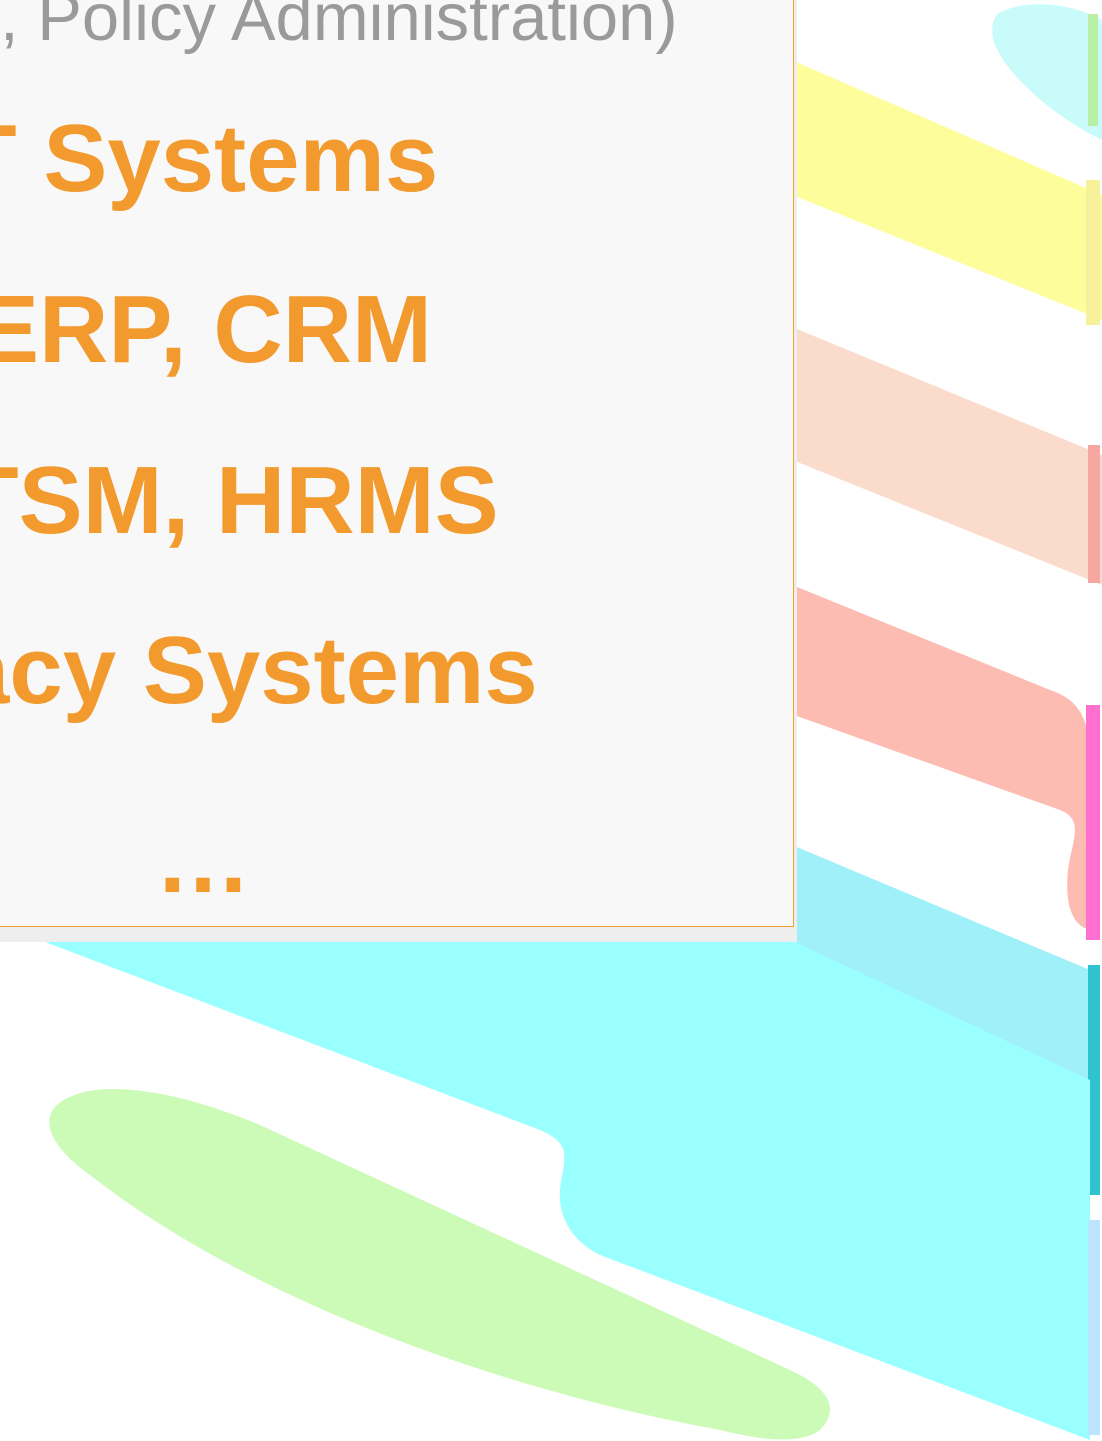  Describe the element at coordinates (219, 158) in the screenshot. I see `list-item-it-systems: T Systems` at that location.